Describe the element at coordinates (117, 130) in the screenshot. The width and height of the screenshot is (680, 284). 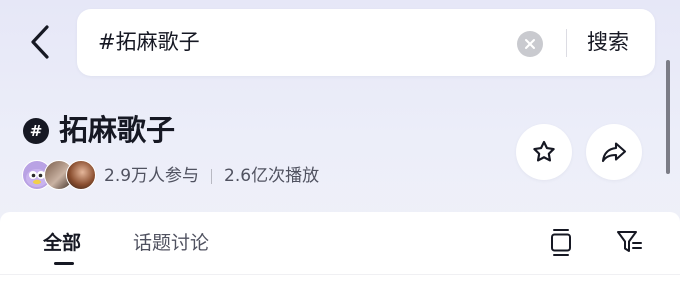
I see `topic-title: 拓麻歌子` at that location.